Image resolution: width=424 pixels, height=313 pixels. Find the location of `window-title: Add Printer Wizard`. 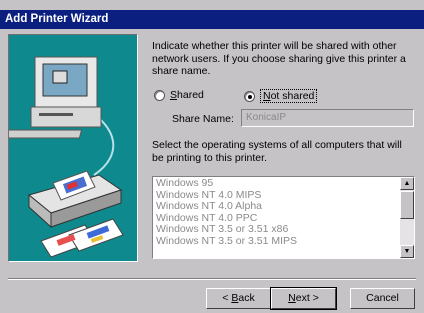

window-title: Add Printer Wizard is located at coordinates (212, 19).